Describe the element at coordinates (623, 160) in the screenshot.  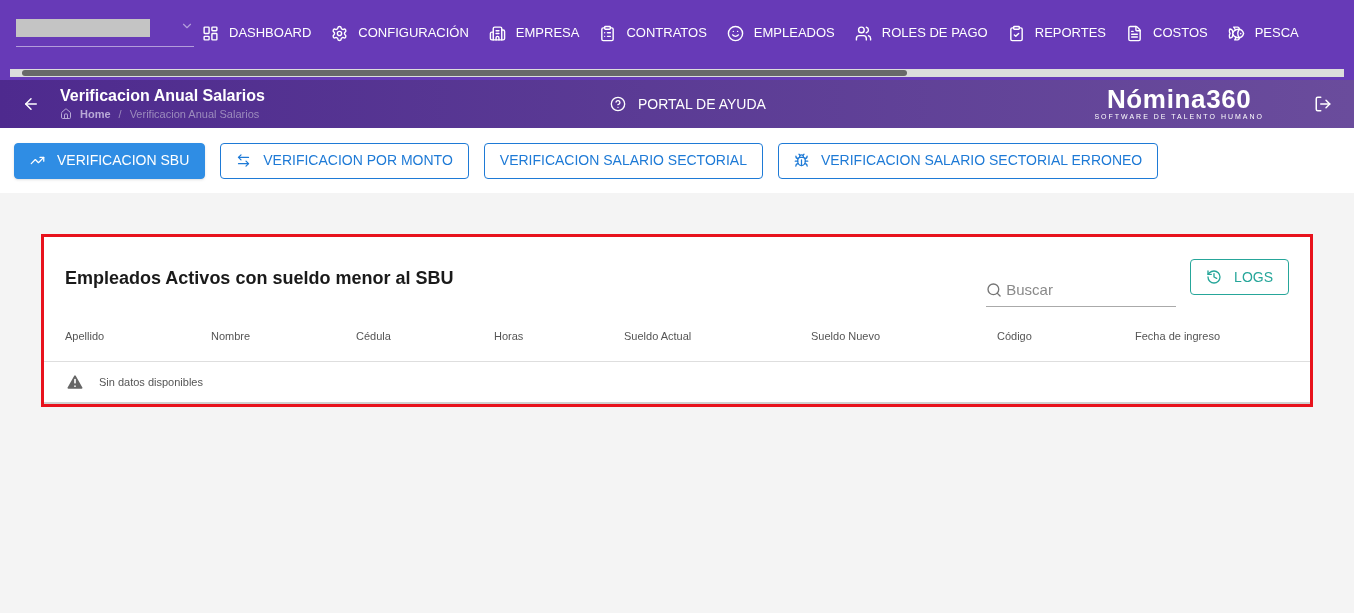
I see `tab-button: VERIFICACION SALARIO SECTORIAL` at that location.